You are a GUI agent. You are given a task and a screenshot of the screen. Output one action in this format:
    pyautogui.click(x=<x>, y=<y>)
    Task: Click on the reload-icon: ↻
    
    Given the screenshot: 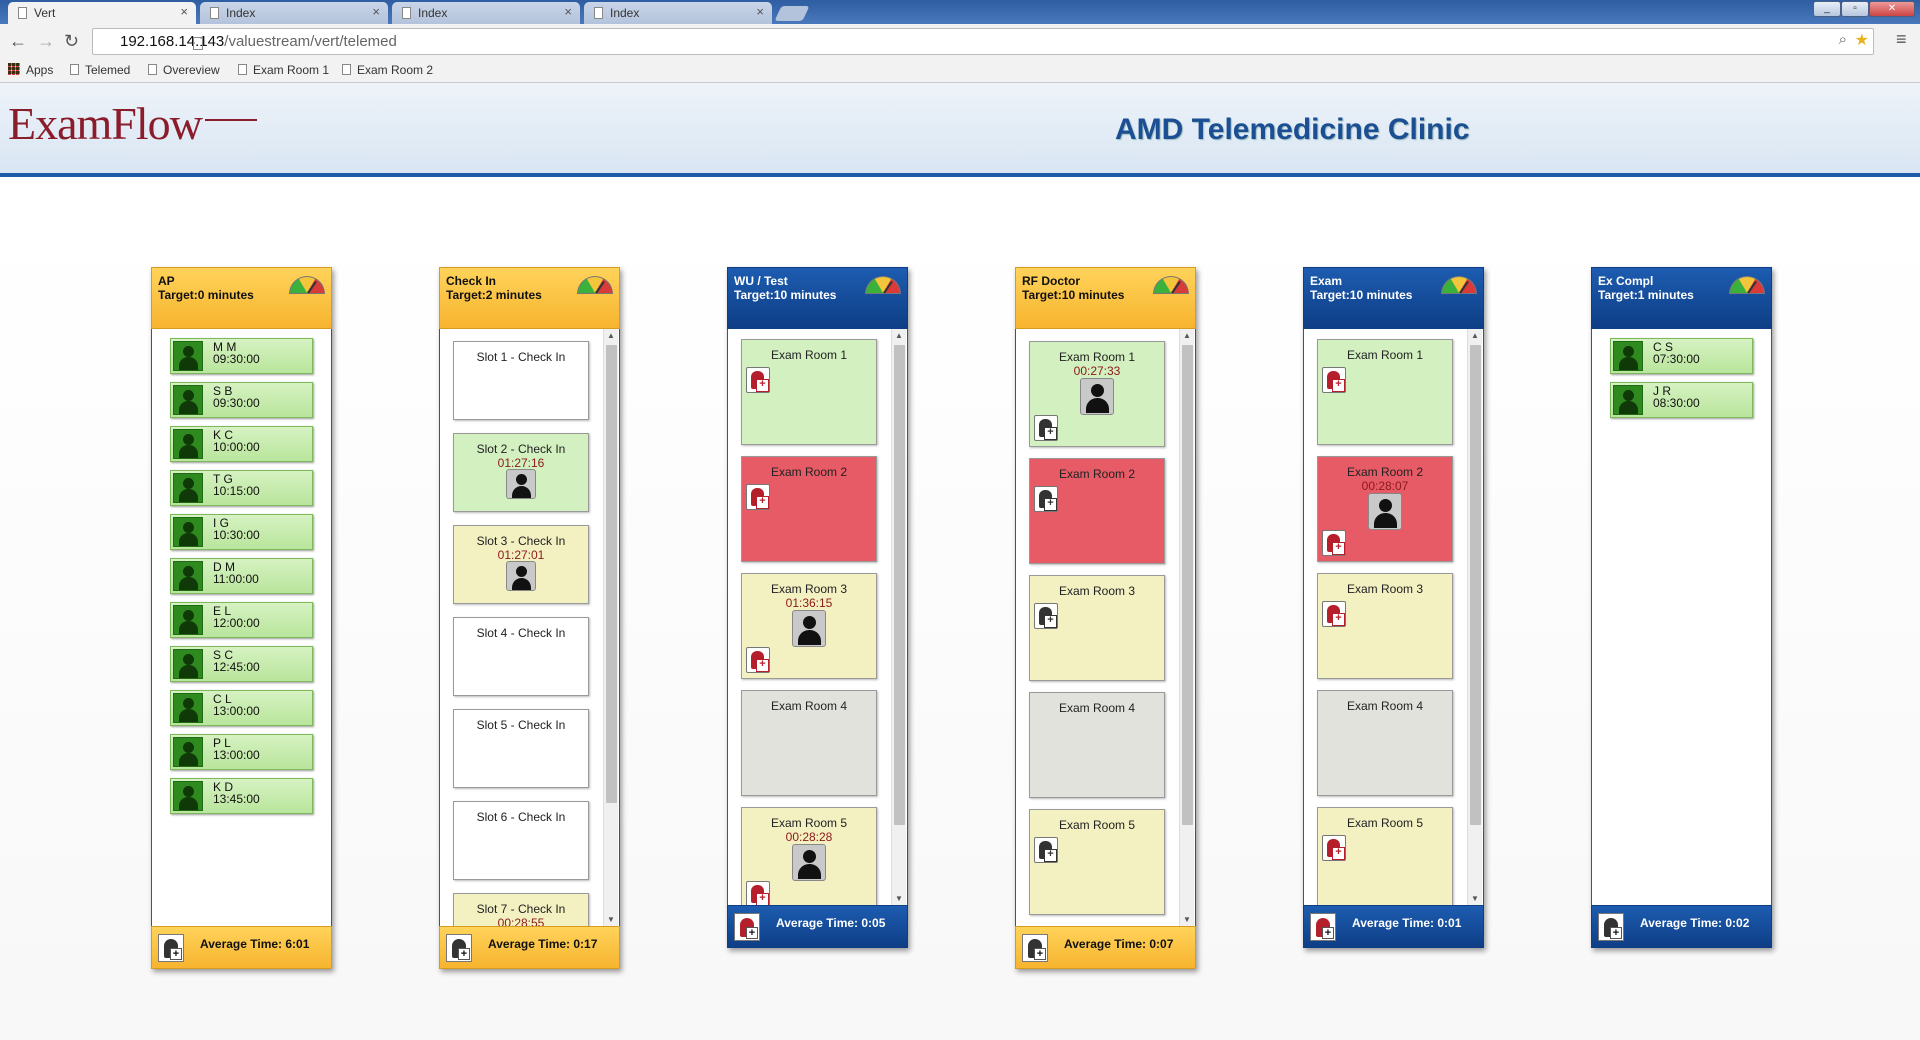 What is the action you would take?
    pyautogui.click(x=71, y=41)
    